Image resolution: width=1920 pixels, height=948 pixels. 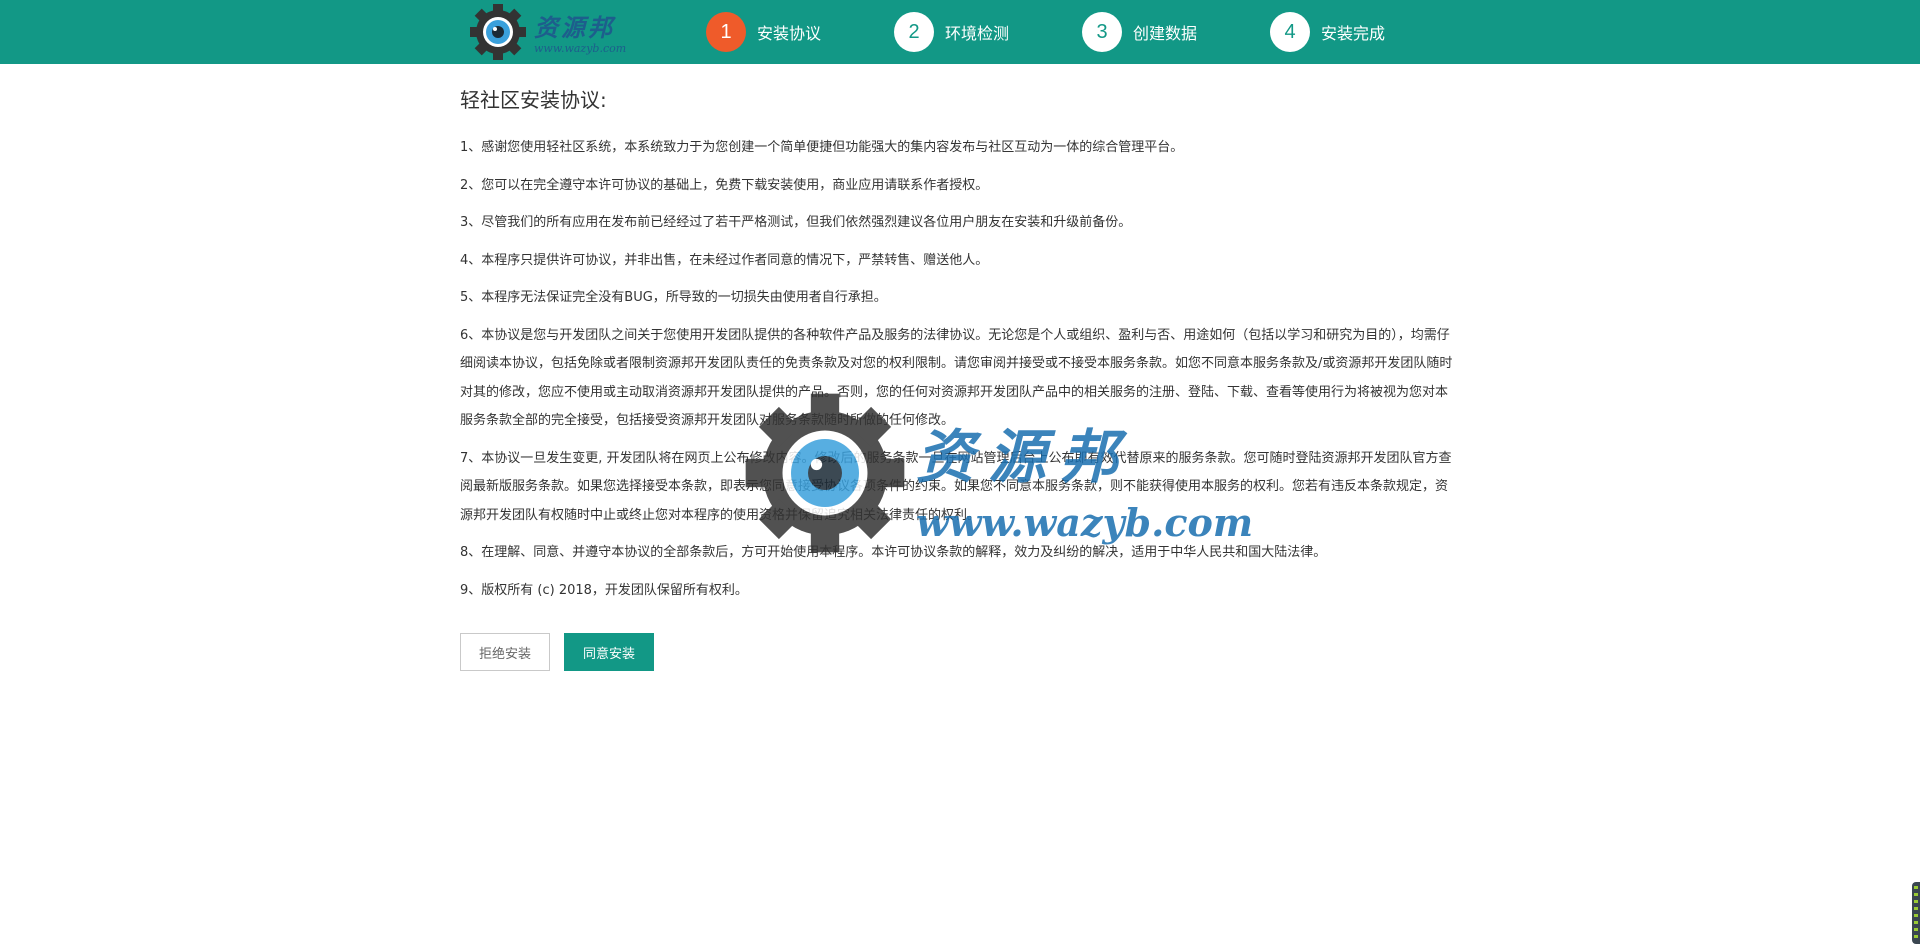 What do you see at coordinates (533, 100) in the screenshot?
I see `page-title: 轻社区安装协议:` at bounding box center [533, 100].